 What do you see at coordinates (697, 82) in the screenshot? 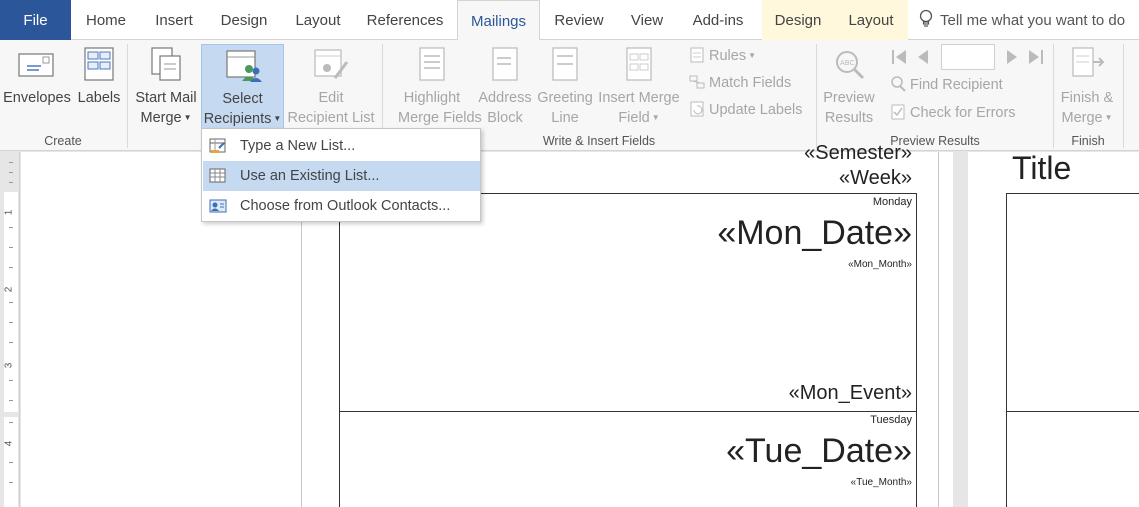
I see `match-fields-icon` at bounding box center [697, 82].